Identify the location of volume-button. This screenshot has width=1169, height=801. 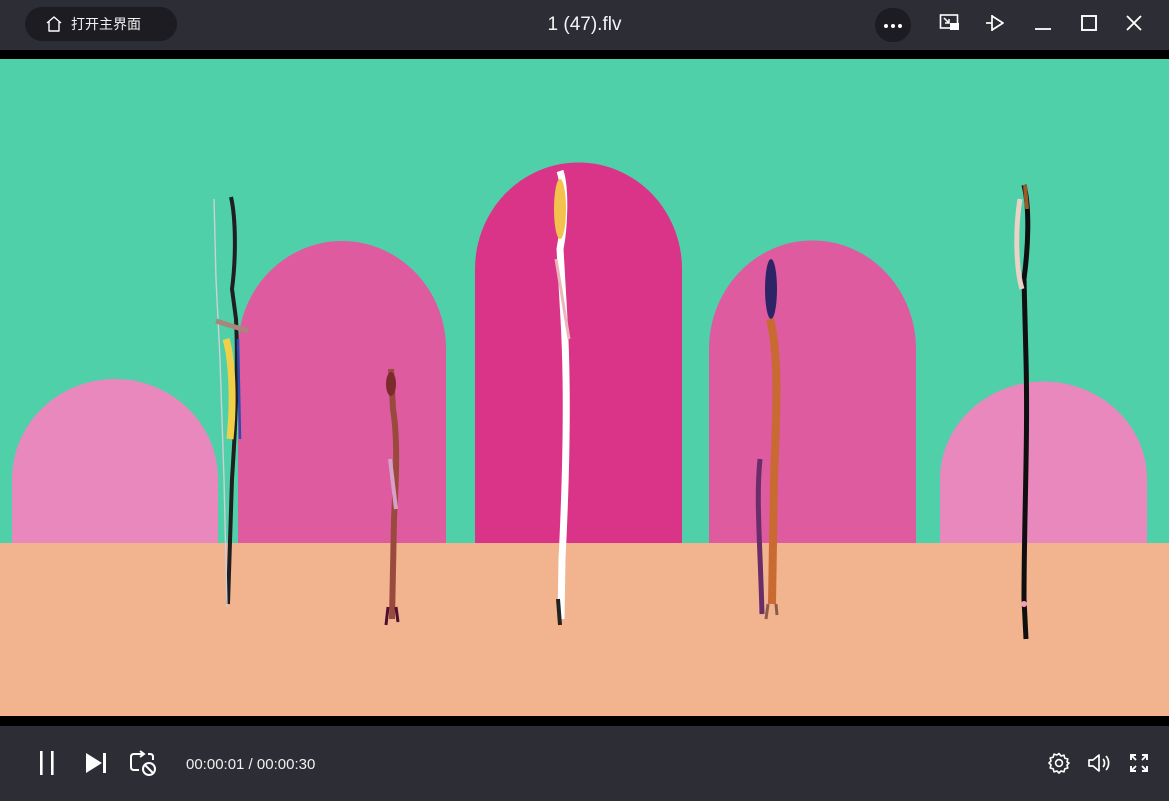
(1099, 765).